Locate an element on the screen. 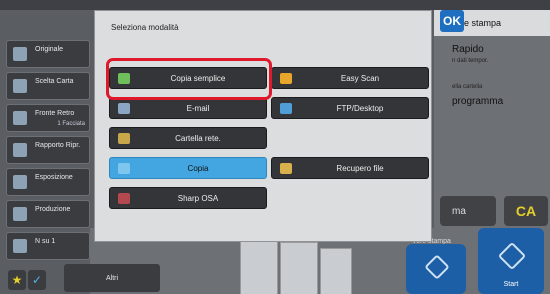  side-item-produzione: Produzione is located at coordinates (48, 214).